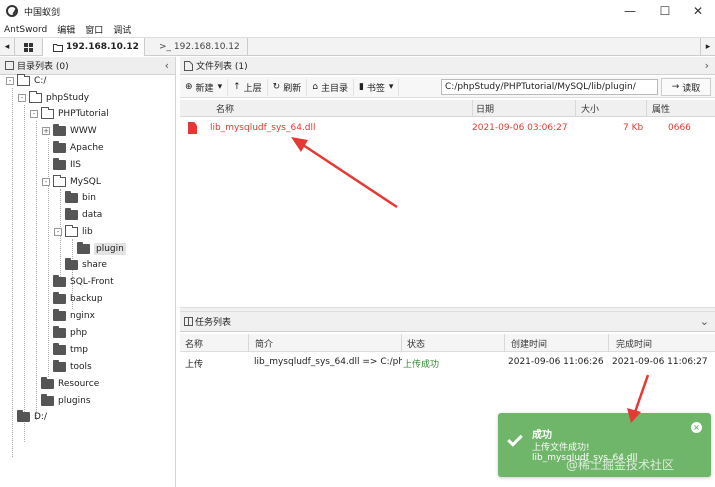 This screenshot has width=715, height=487. What do you see at coordinates (122, 29) in the screenshot?
I see `menu-debug: 调试` at bounding box center [122, 29].